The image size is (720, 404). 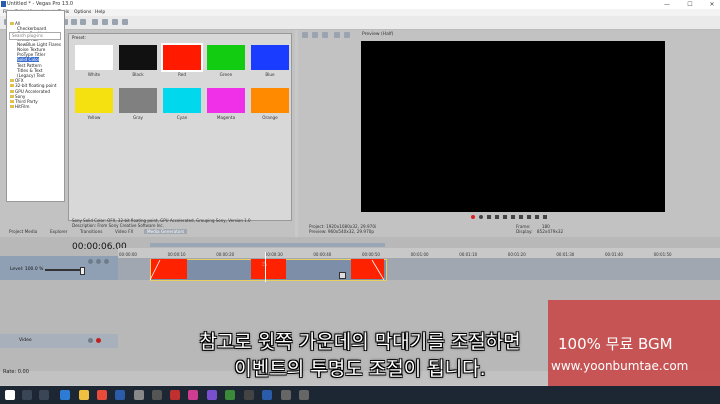 What do you see at coordinates (550, 231) in the screenshot?
I see `display-value: 852x479x32` at bounding box center [550, 231].